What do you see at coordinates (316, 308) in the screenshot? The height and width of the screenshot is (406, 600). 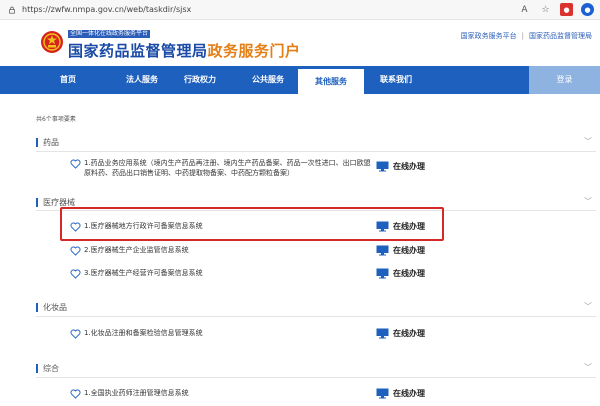 I see `section-cosmetics: 化妆品 ﹀` at bounding box center [316, 308].